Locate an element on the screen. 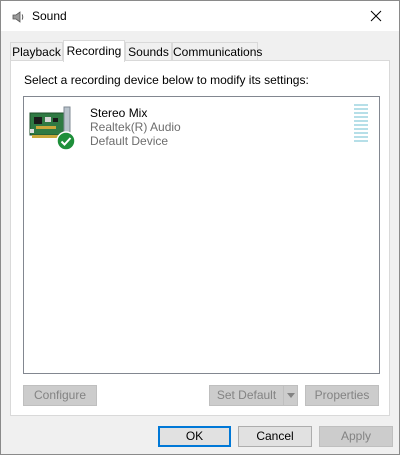 The image size is (400, 455). tab-communications: Communications is located at coordinates (217, 51).